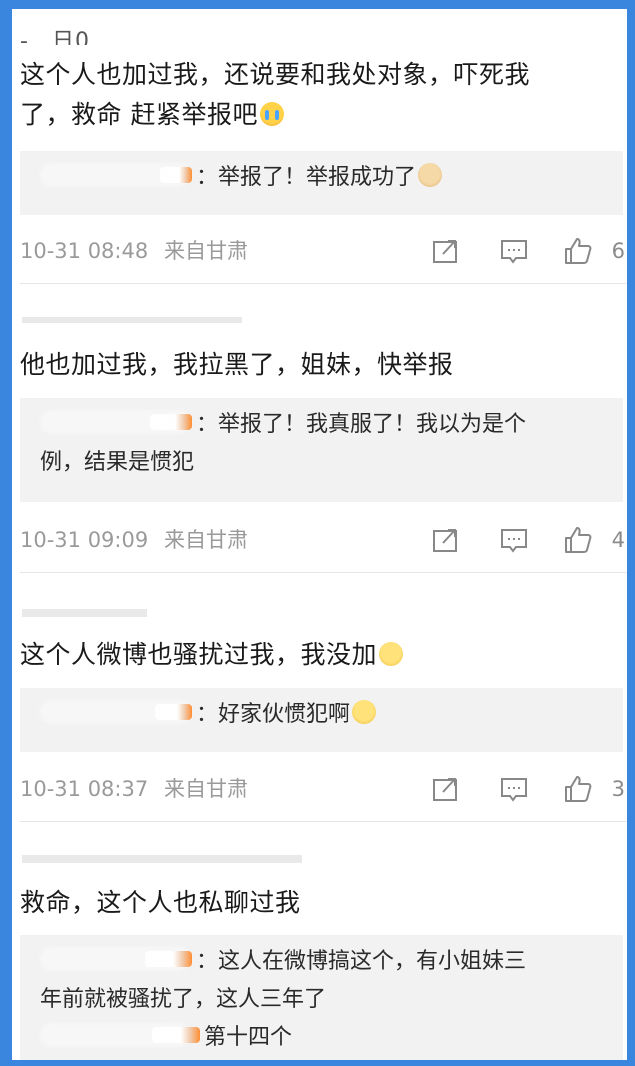 This screenshot has width=635, height=1066. I want to click on doge-emoji-icon, so click(430, 175).